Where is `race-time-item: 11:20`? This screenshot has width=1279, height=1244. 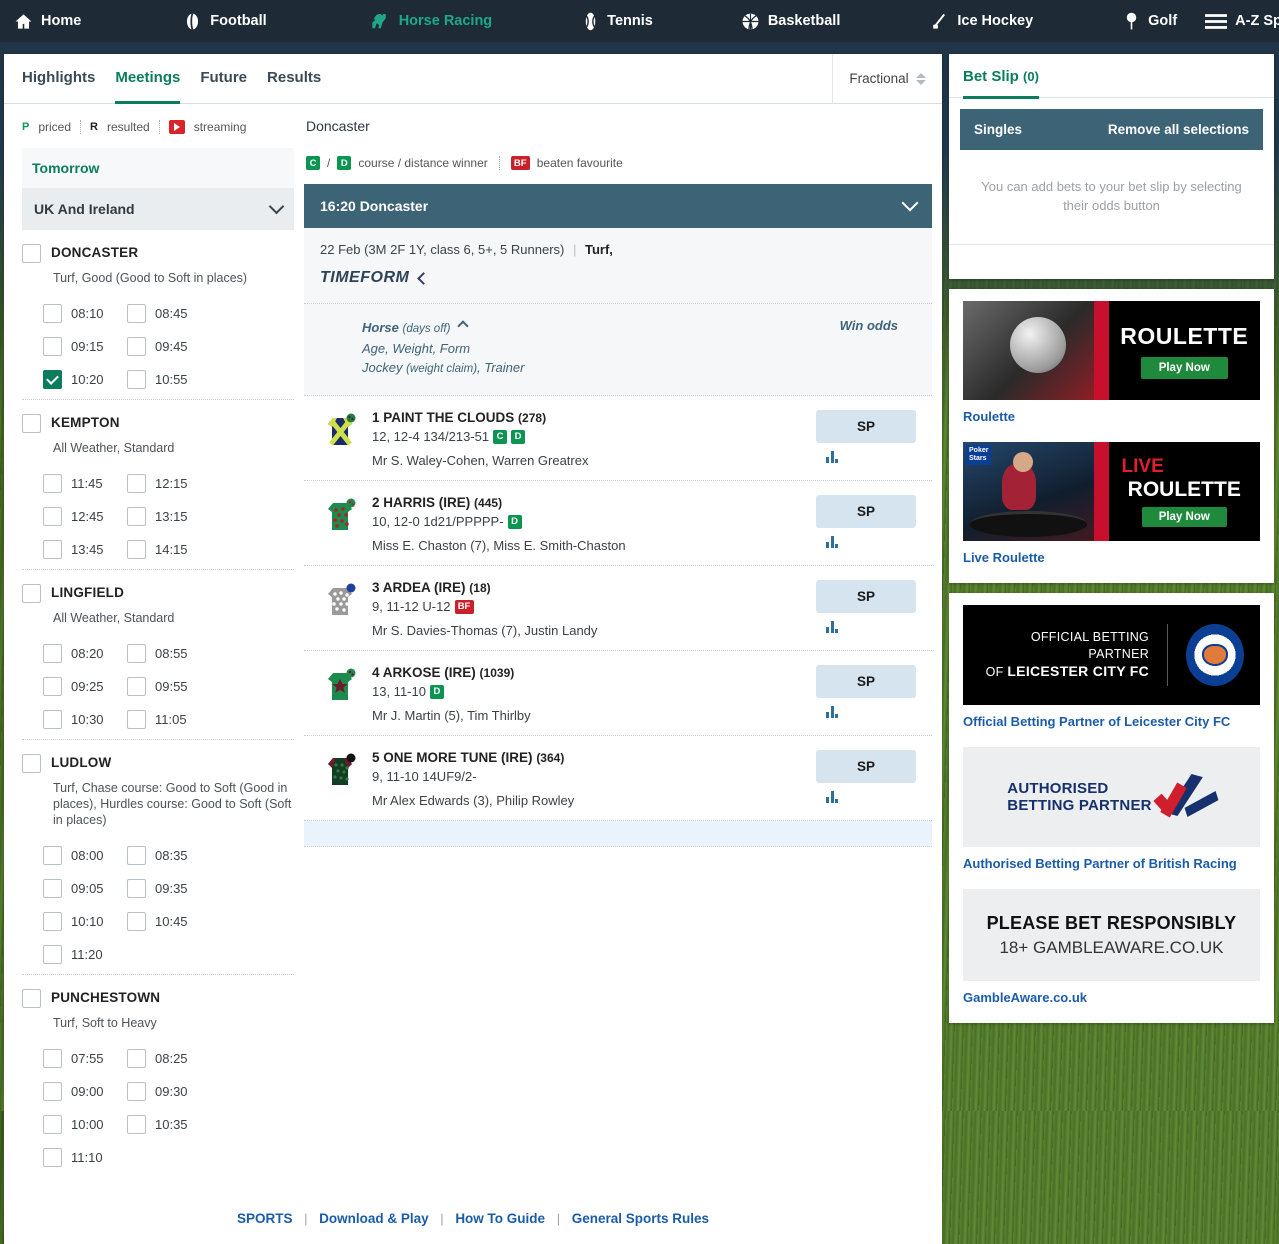 race-time-item: 11:20 is located at coordinates (85, 954).